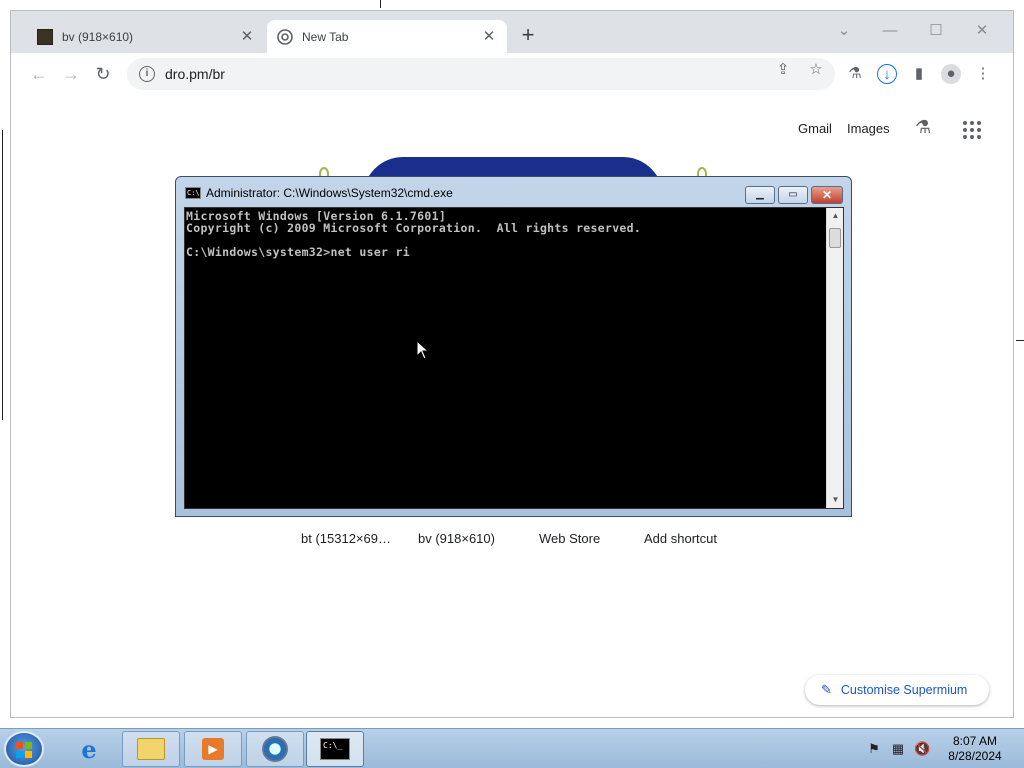  What do you see at coordinates (783, 70) in the screenshot?
I see `share-icon: ⇪` at bounding box center [783, 70].